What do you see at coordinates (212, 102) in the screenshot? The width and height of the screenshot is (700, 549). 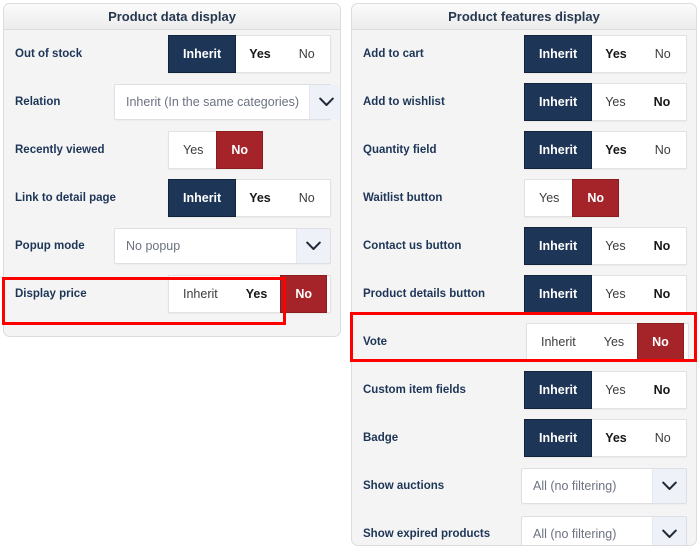 I see `select-value: Inherit (In the same categories)` at bounding box center [212, 102].